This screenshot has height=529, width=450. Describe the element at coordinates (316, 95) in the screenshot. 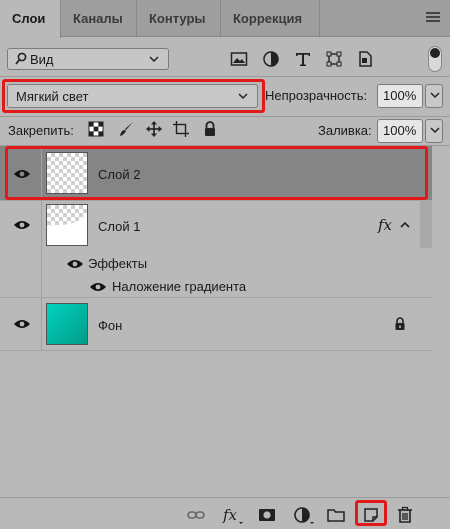

I see `opacity-label: Непрозрачность:` at that location.